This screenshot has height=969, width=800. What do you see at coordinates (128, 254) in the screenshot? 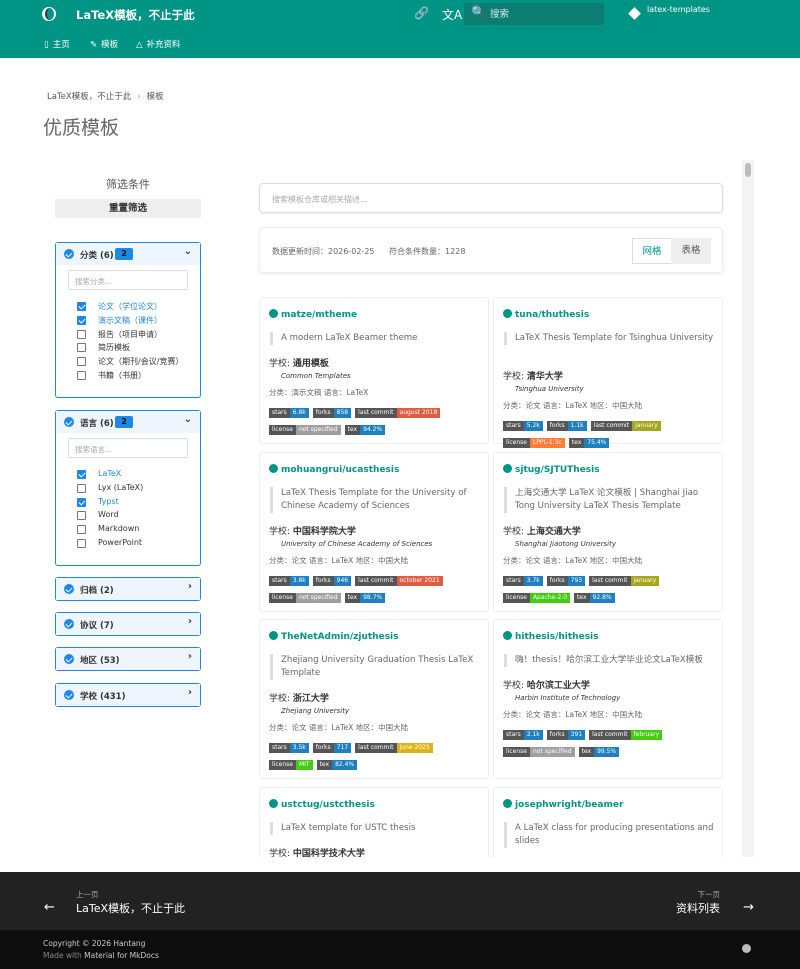
I see `filter-header: 分类 (6) 2 ⌄` at bounding box center [128, 254].